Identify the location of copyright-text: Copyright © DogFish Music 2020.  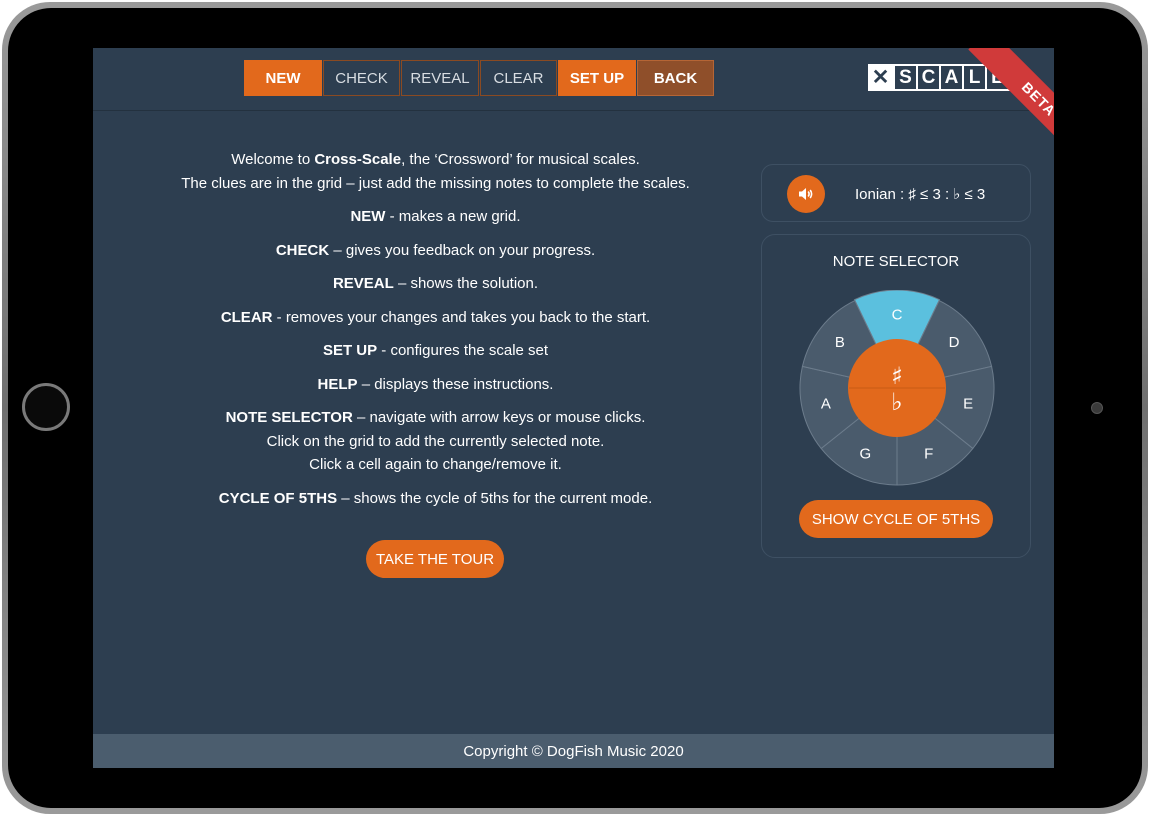
(573, 751).